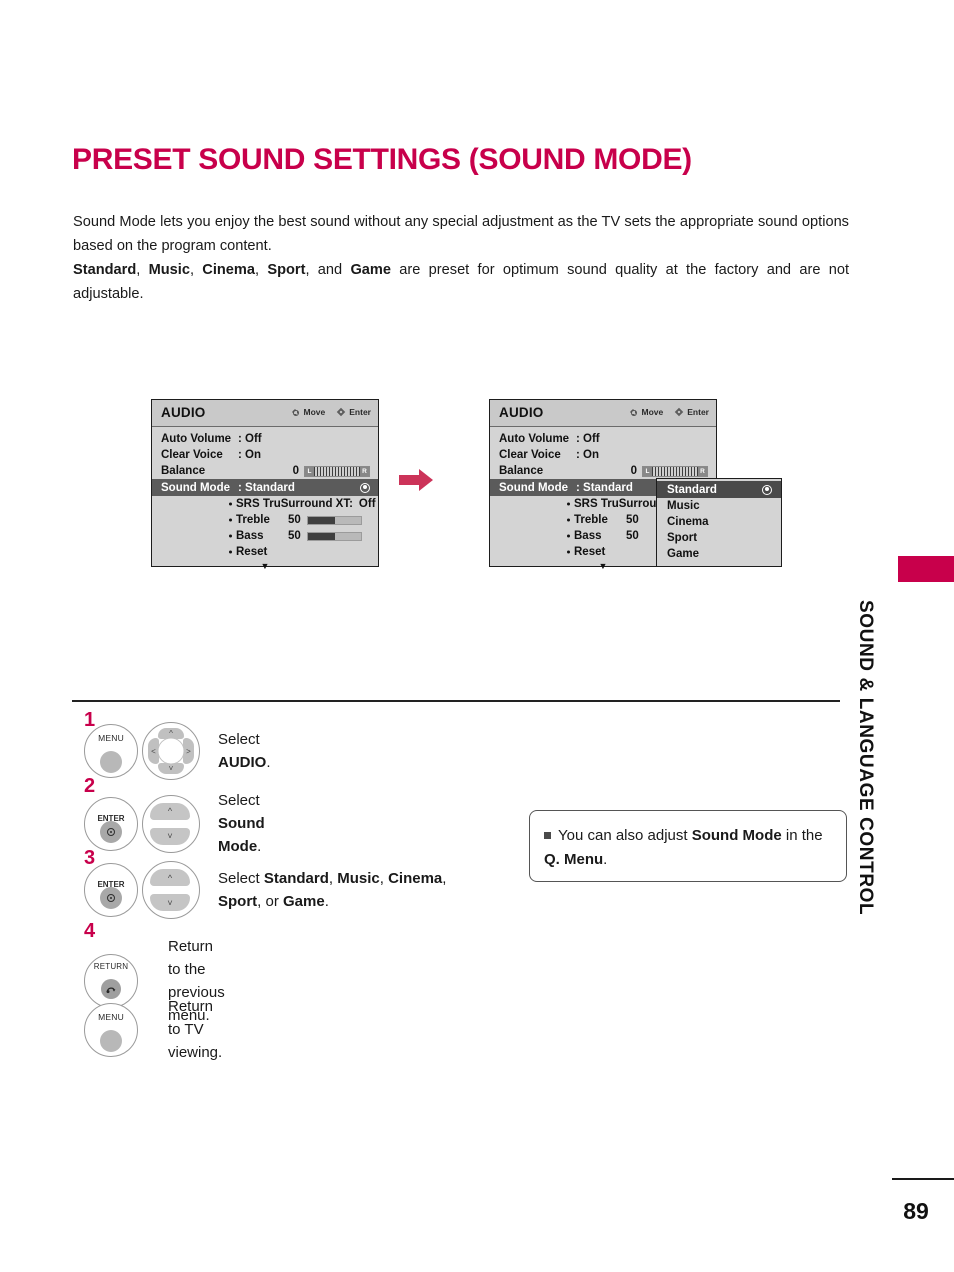 Image resolution: width=954 pixels, height=1272 pixels. What do you see at coordinates (261, 270) in the screenshot?
I see `sep-3: ,` at bounding box center [261, 270].